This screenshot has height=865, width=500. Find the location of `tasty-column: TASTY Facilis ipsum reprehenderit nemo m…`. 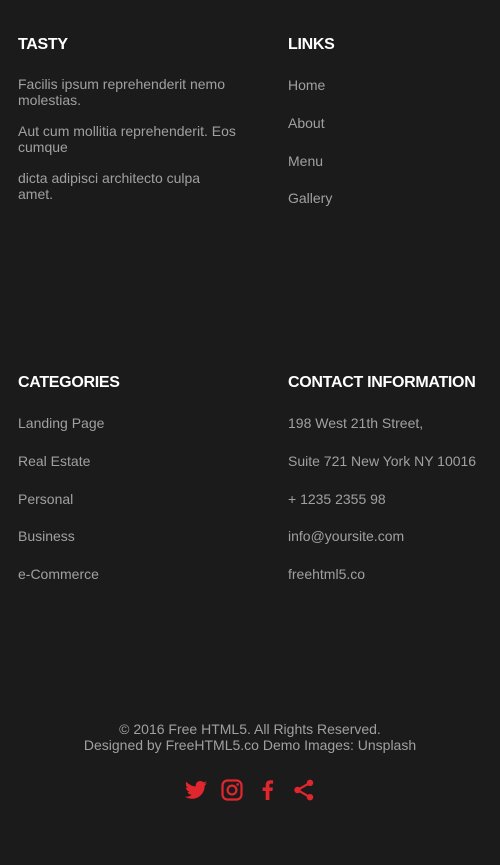

tasty-column: TASTY Facilis ipsum reprehenderit nemo m… is located at coordinates (128, 126).